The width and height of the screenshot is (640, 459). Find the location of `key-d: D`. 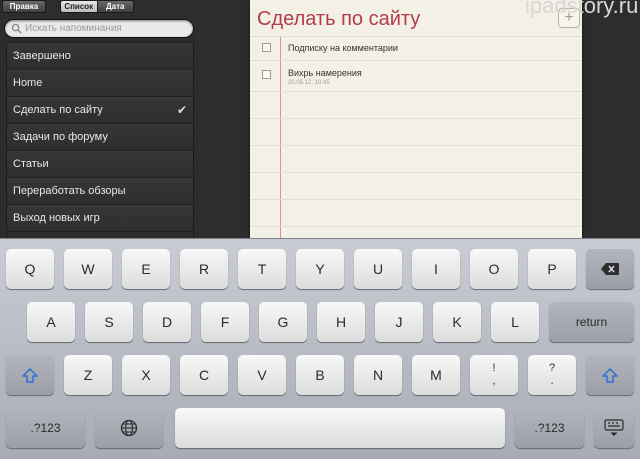

key-d: D is located at coordinates (167, 322).